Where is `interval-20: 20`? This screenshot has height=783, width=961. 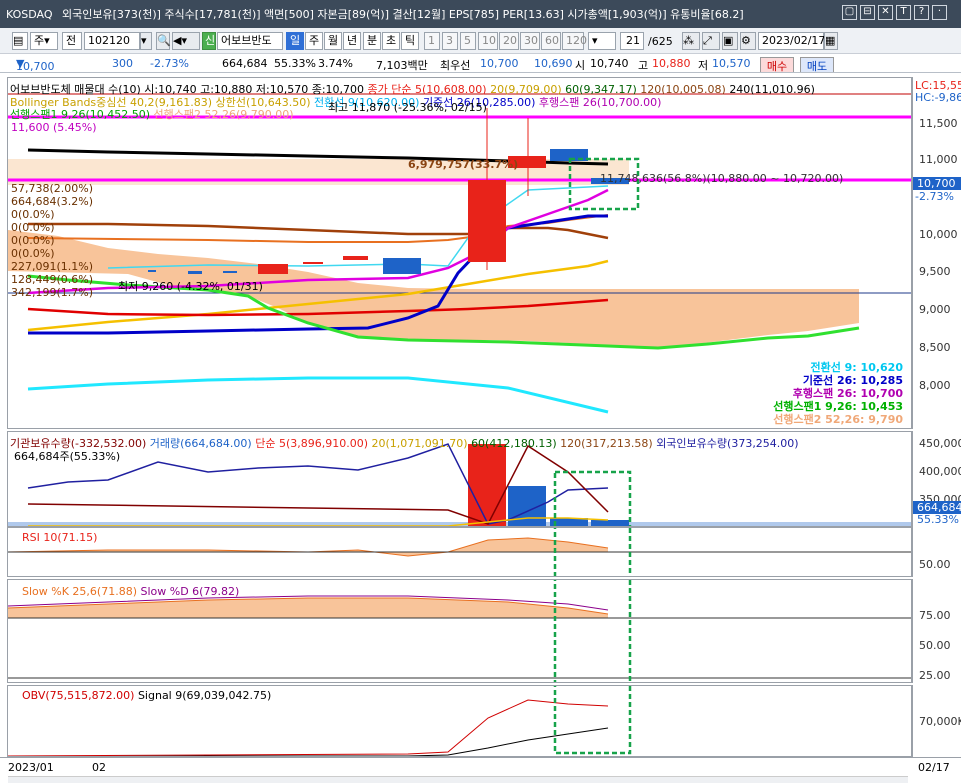 interval-20: 20 is located at coordinates (509, 41).